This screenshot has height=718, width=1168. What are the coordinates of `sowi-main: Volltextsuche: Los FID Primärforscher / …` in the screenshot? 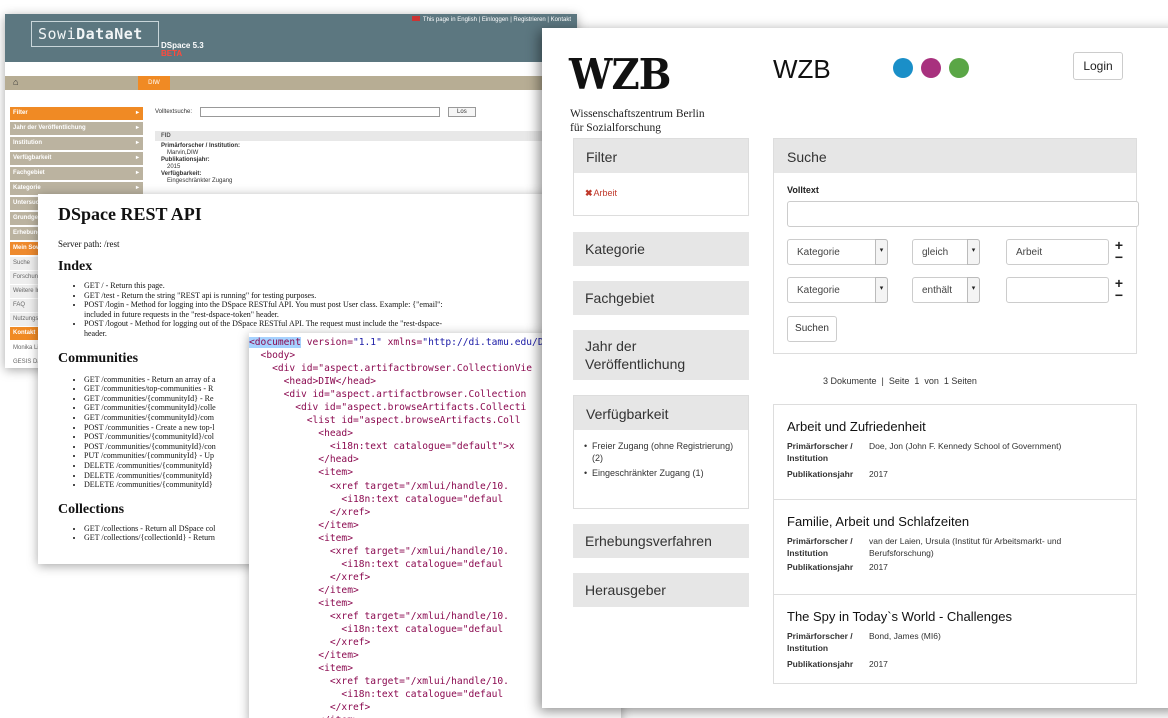 It's located at (361, 147).